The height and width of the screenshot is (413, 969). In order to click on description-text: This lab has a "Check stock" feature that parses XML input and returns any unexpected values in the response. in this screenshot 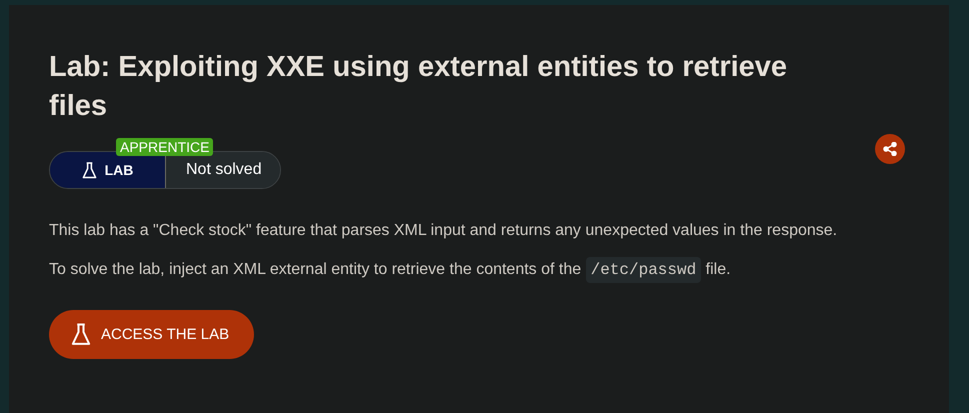, I will do `click(443, 231)`.